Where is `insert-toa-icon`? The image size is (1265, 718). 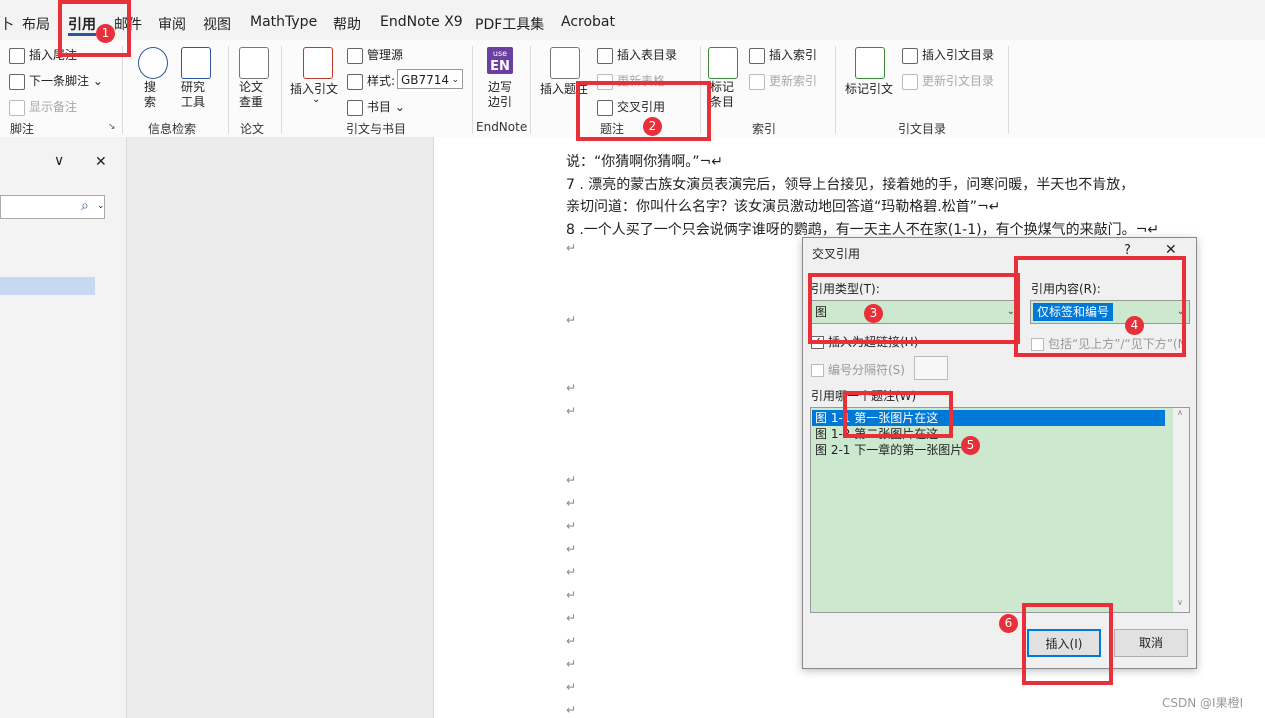
insert-toa-icon is located at coordinates (910, 55).